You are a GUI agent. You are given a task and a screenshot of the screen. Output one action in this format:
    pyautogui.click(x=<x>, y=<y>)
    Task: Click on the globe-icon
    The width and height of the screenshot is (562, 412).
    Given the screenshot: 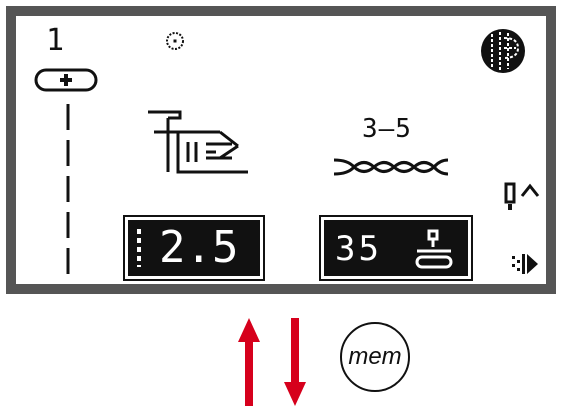 What is the action you would take?
    pyautogui.click(x=503, y=51)
    